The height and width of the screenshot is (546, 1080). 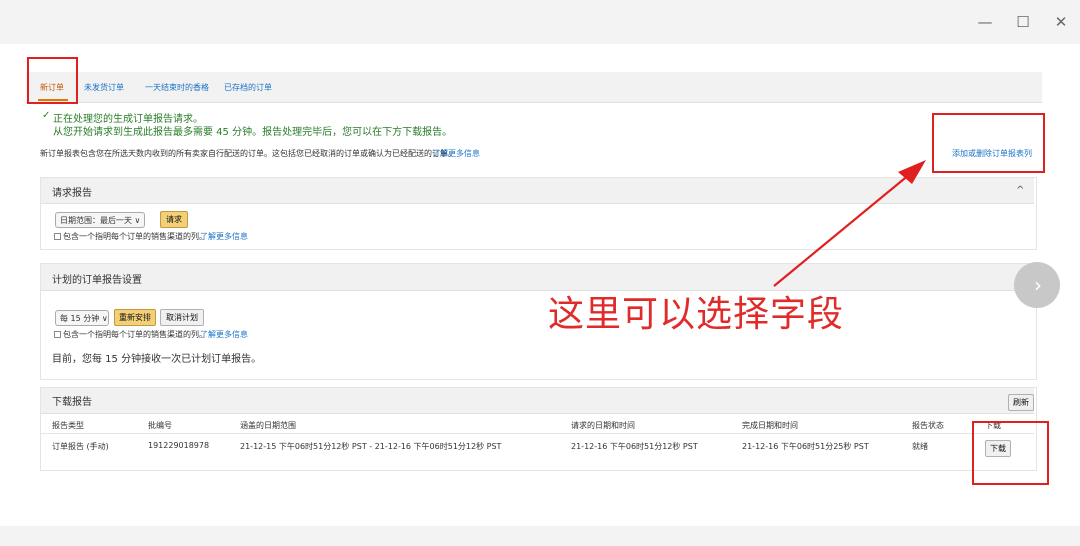 What do you see at coordinates (842, 230) in the screenshot?
I see `annotation-arrow-line` at bounding box center [842, 230].